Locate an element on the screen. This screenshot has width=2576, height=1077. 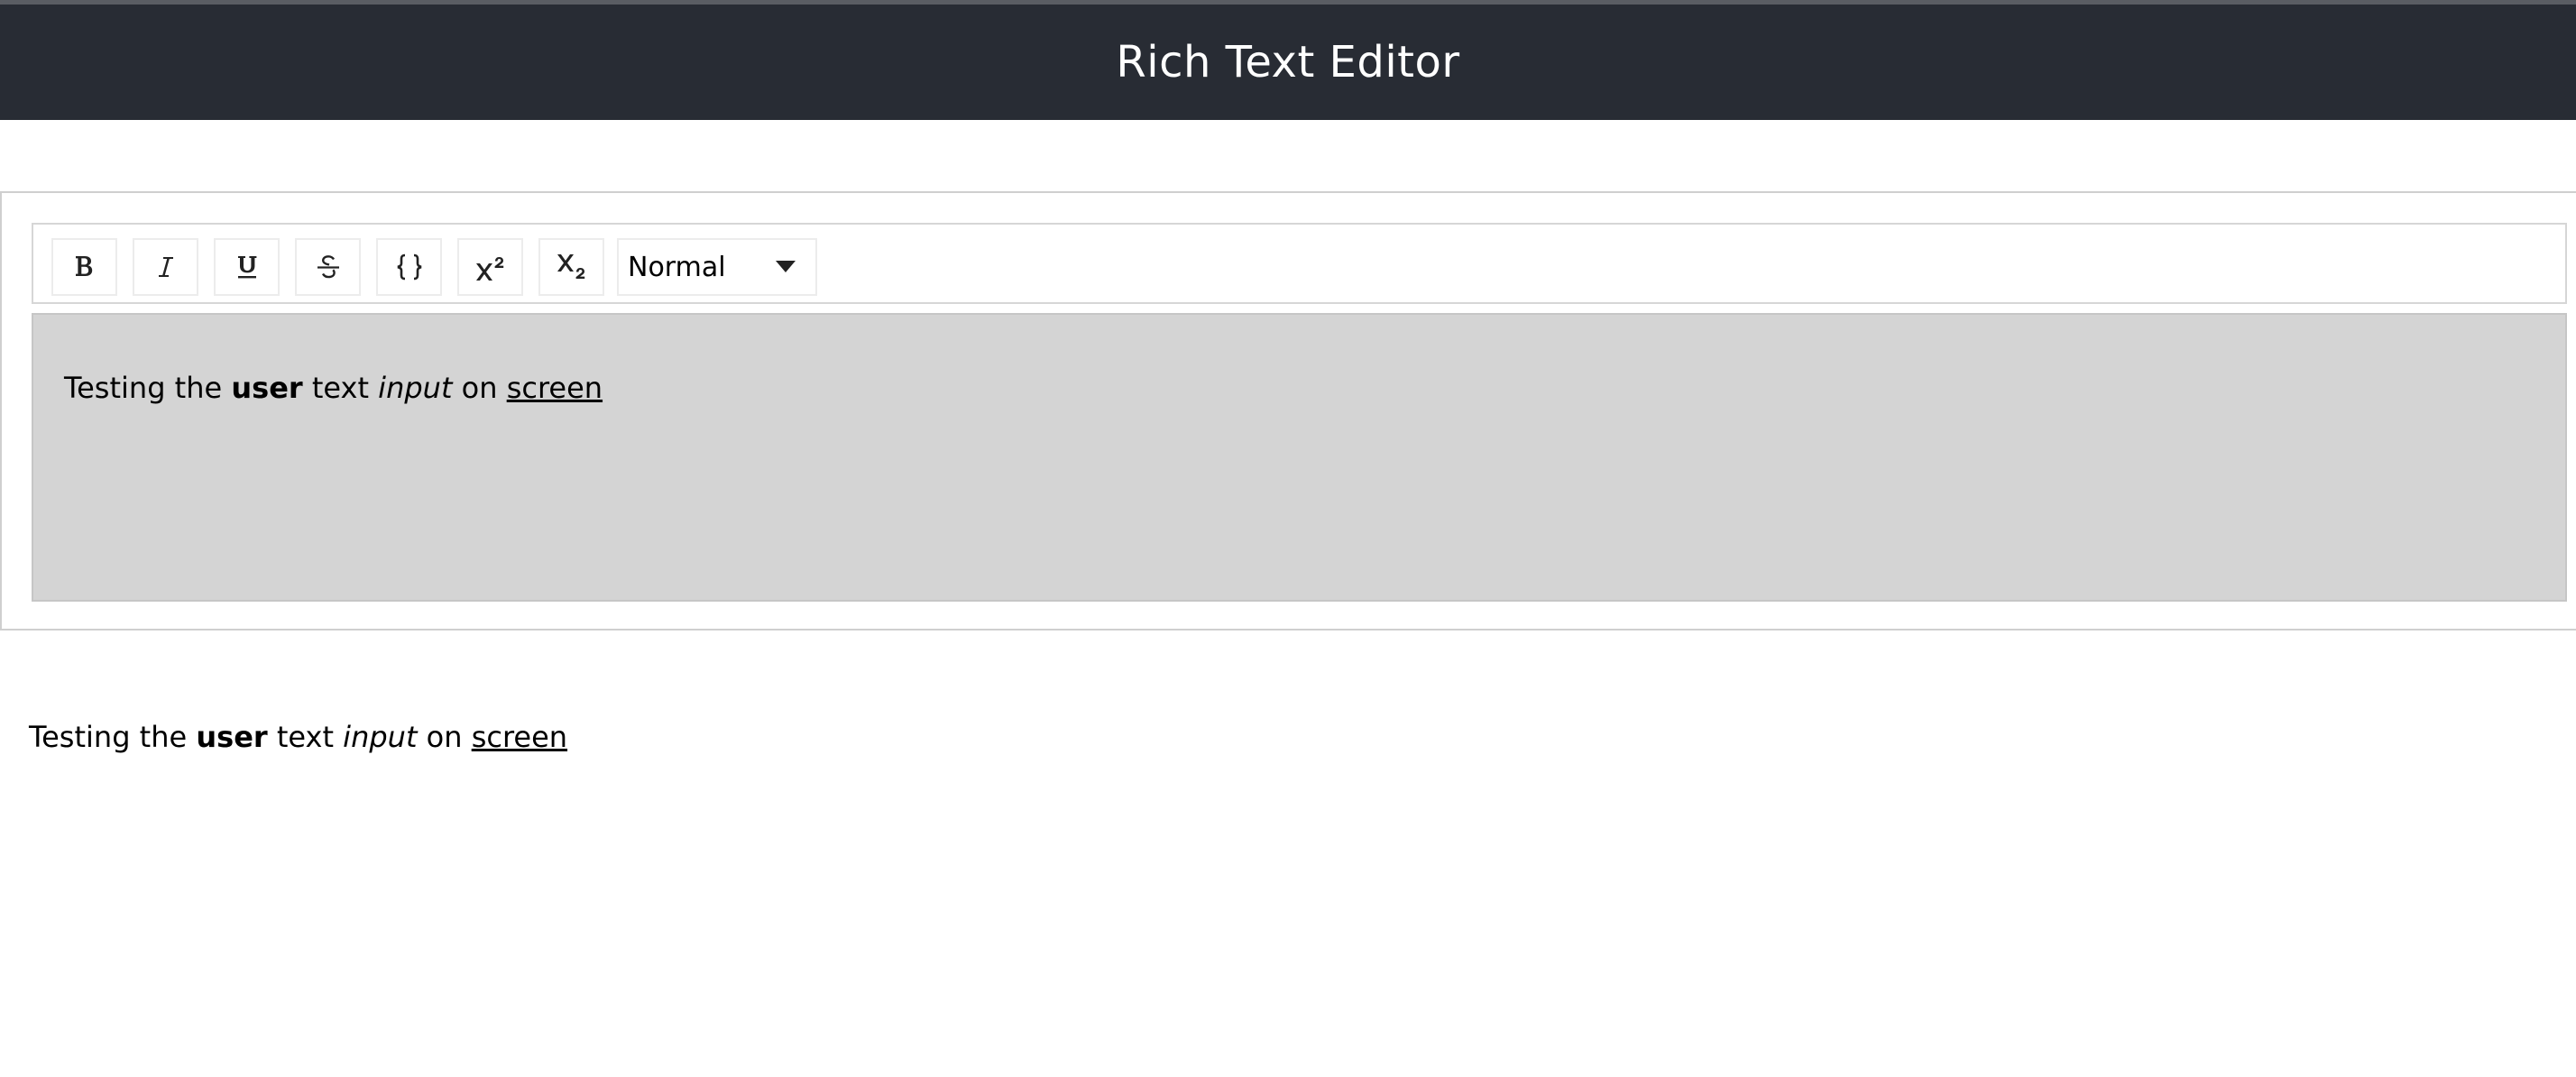
block-type-value: Normal is located at coordinates (677, 267).